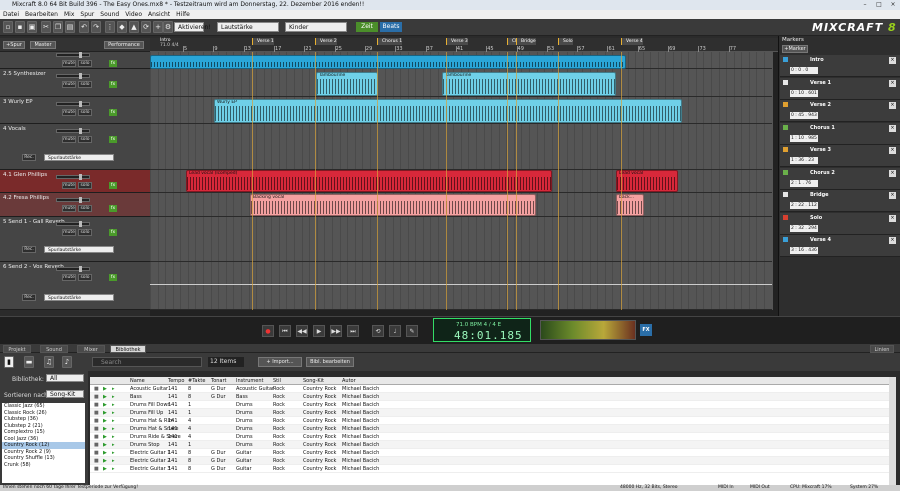 This screenshot has height=491, width=900. What do you see at coordinates (147, 362) in the screenshot?
I see `search-input: Search` at bounding box center [147, 362].